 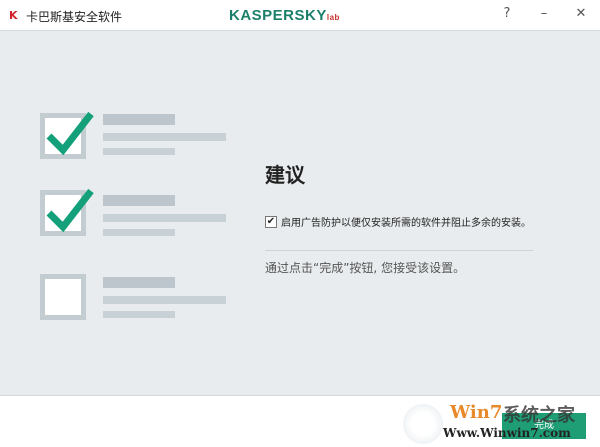 I want to click on illustration-empty-box-icon, so click(x=63, y=297).